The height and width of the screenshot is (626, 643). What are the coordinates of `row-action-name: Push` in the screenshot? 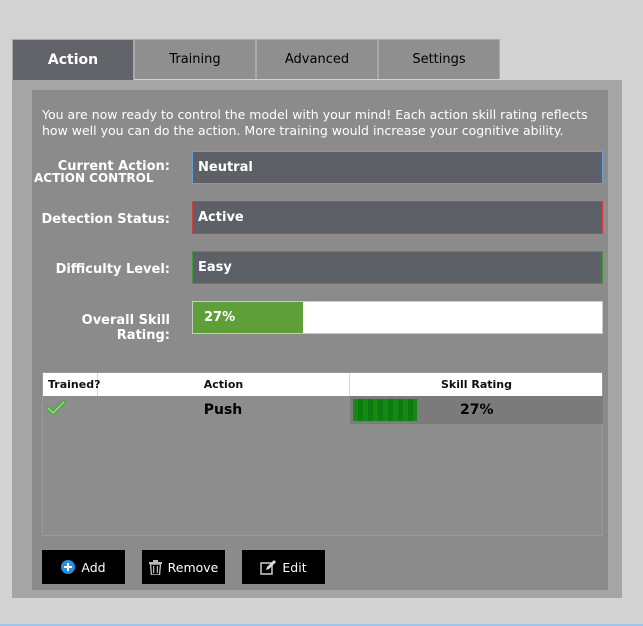 It's located at (223, 410).